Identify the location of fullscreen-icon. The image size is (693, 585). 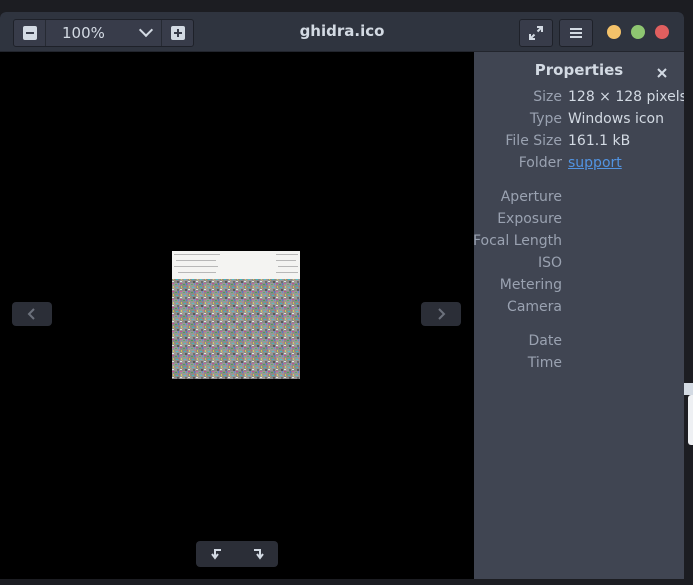
(536, 33).